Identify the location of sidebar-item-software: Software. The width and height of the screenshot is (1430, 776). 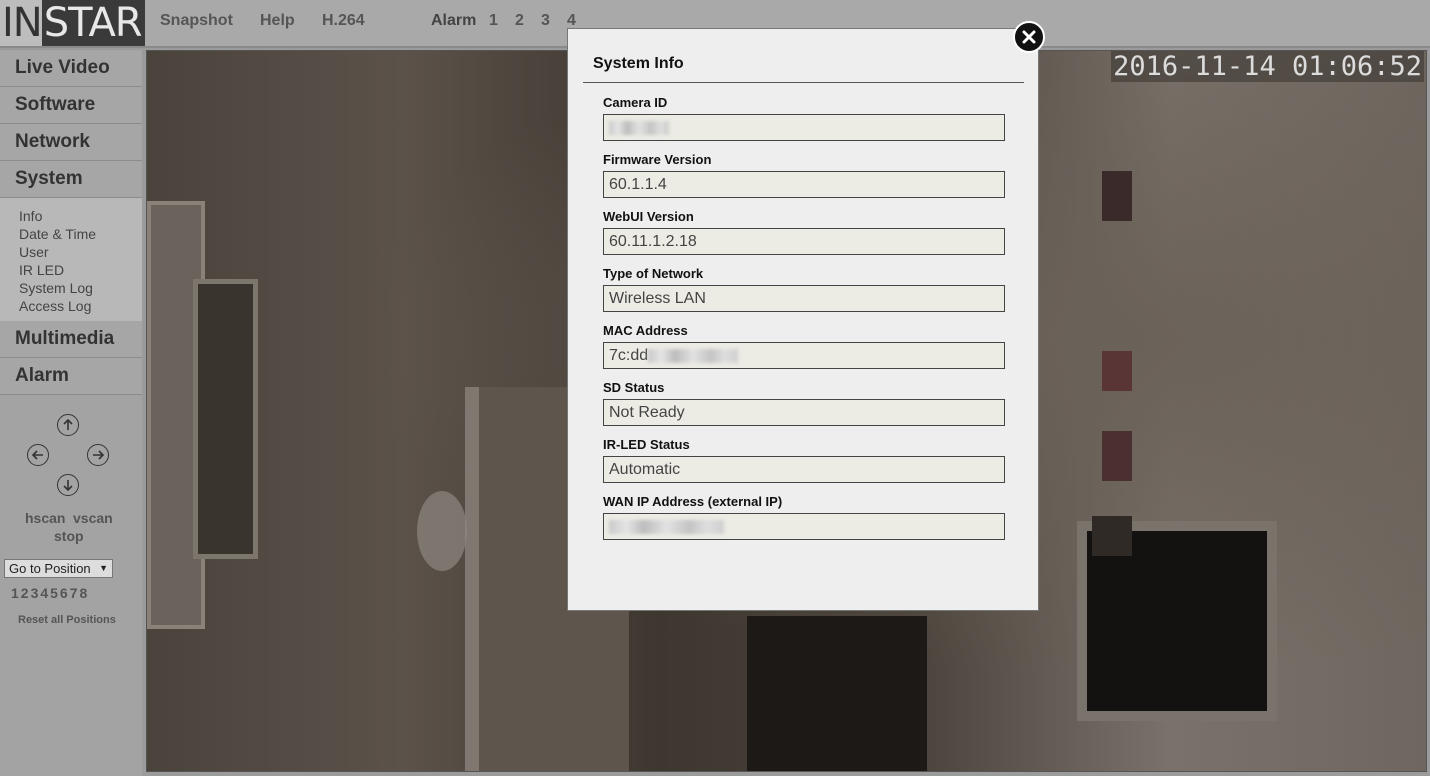
(71, 105).